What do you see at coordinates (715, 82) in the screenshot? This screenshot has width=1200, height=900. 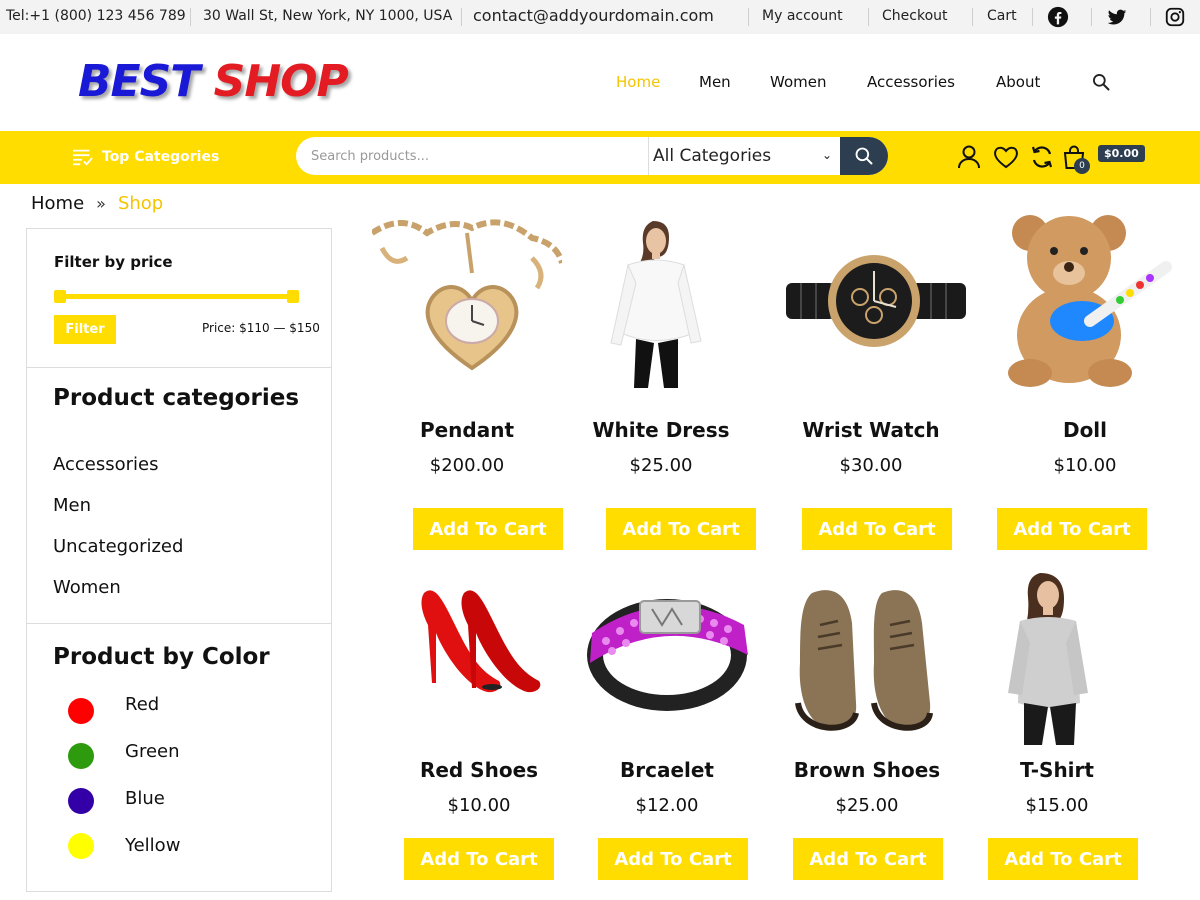 I see `nav-men: Men` at bounding box center [715, 82].